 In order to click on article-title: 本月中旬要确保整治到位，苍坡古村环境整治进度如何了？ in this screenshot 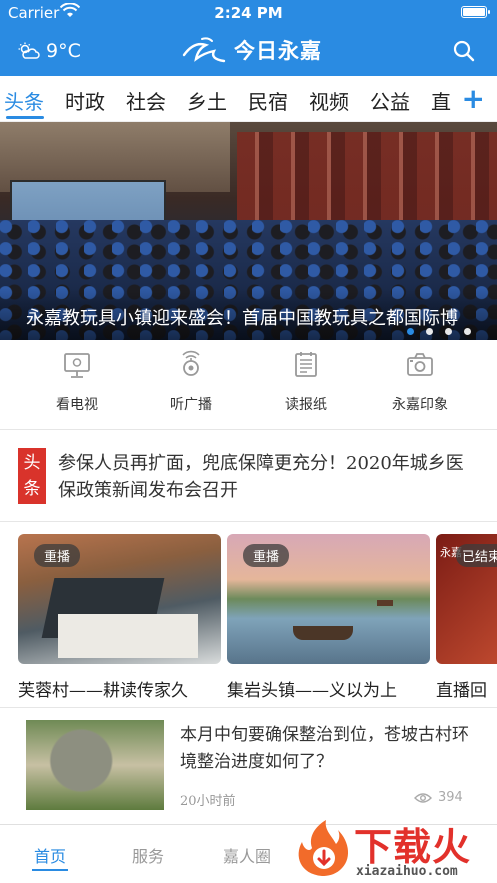, I will do `click(330, 749)`.